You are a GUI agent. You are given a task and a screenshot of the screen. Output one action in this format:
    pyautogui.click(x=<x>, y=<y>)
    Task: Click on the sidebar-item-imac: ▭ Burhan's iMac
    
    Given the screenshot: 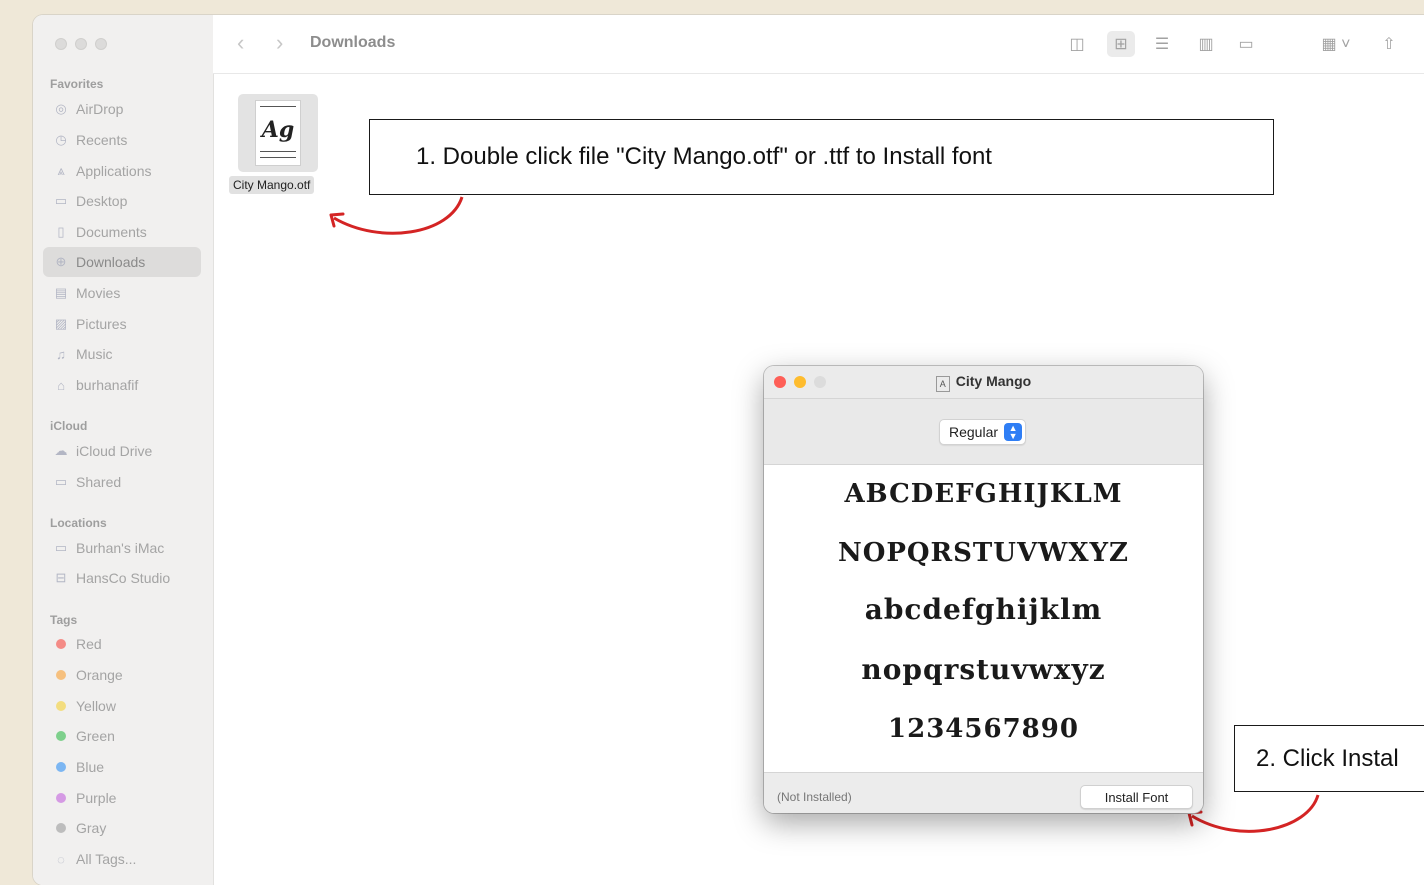 What is the action you would take?
    pyautogui.click(x=122, y=548)
    